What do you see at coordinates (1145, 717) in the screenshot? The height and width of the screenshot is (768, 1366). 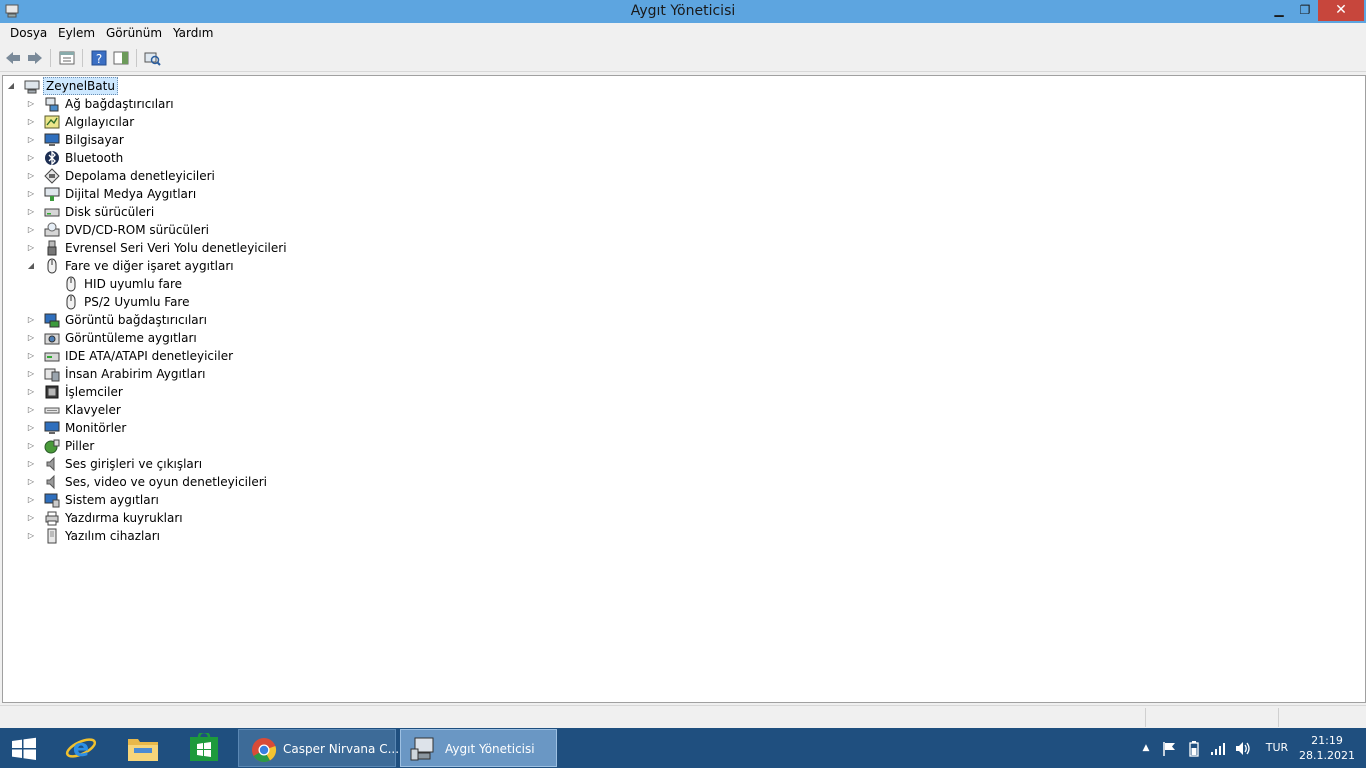 I see `status-divider` at bounding box center [1145, 717].